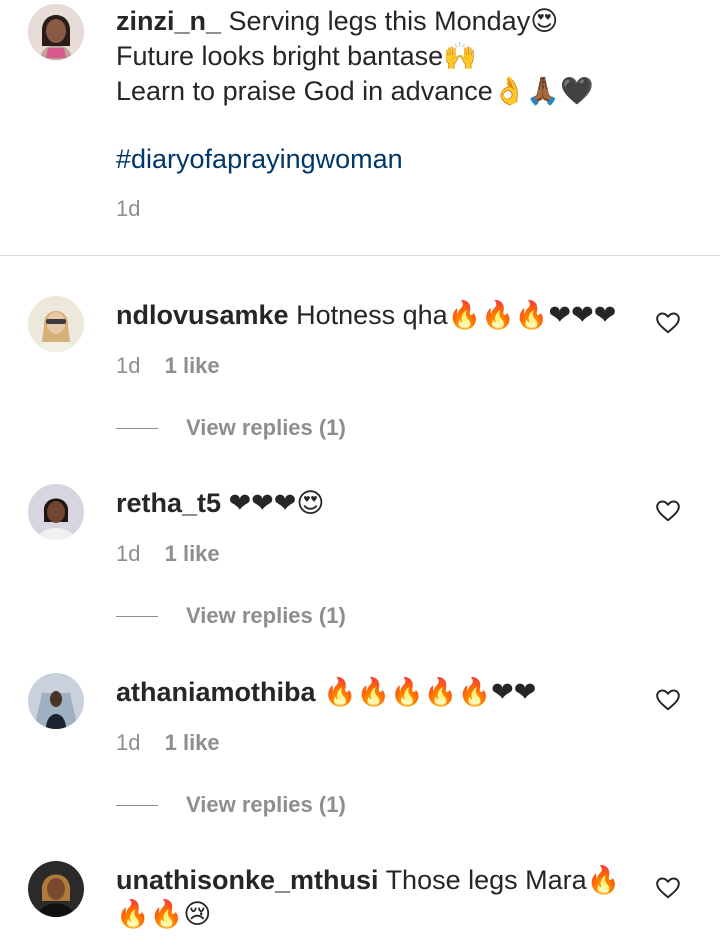  What do you see at coordinates (216, 692) in the screenshot?
I see `comment-username: athaniamothiba` at bounding box center [216, 692].